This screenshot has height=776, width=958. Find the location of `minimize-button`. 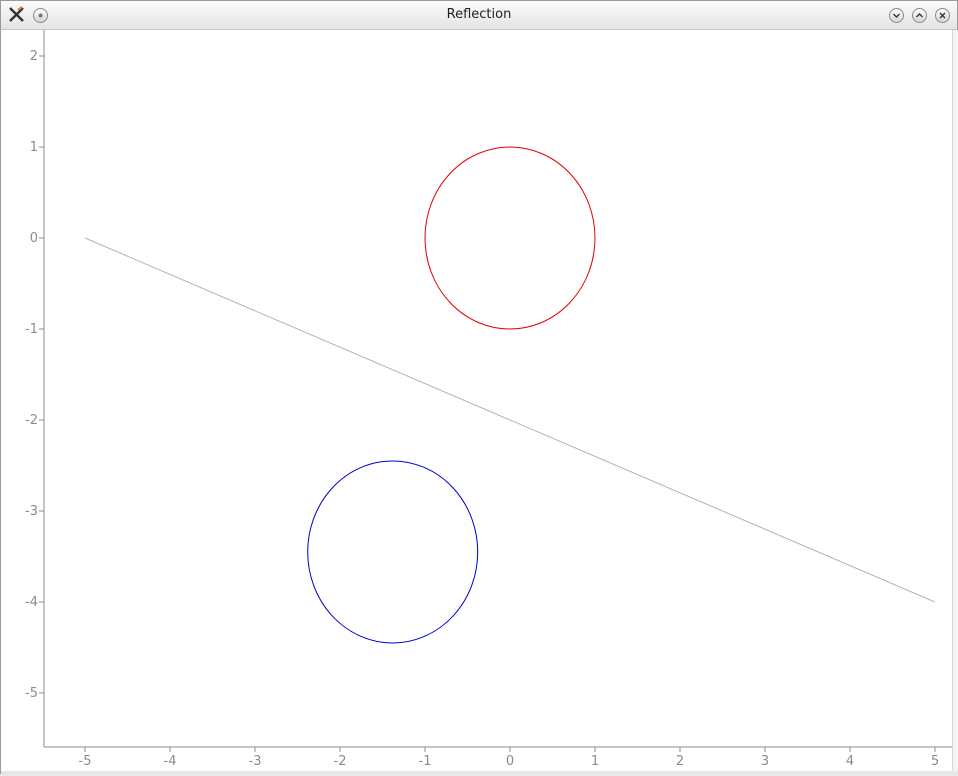

minimize-button is located at coordinates (896, 15).